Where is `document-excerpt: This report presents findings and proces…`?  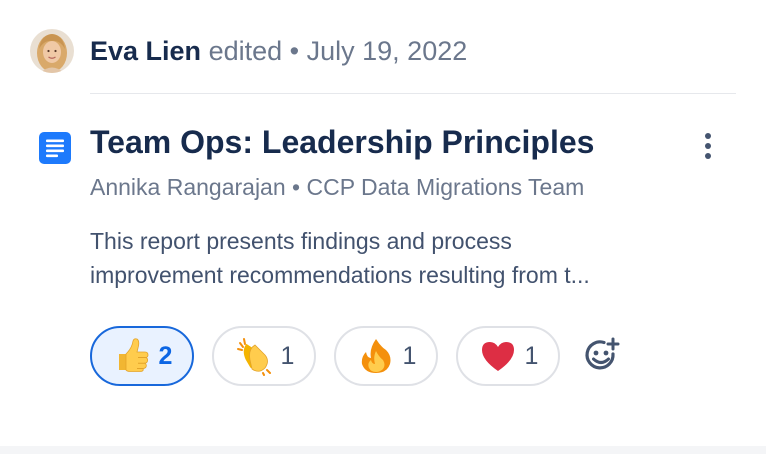
document-excerpt: This report presents findings and proces… is located at coordinates (410, 258).